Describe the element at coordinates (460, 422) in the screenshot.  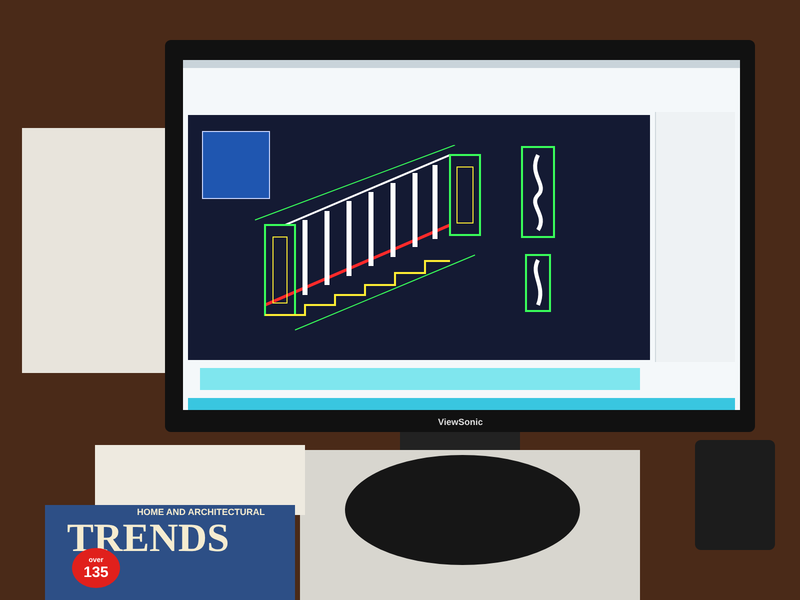
I see `monitor-brand: ViewSonic` at that location.